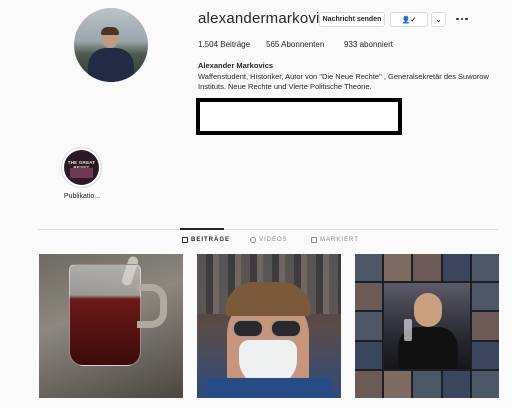  I want to click on tag-icon, so click(314, 240).